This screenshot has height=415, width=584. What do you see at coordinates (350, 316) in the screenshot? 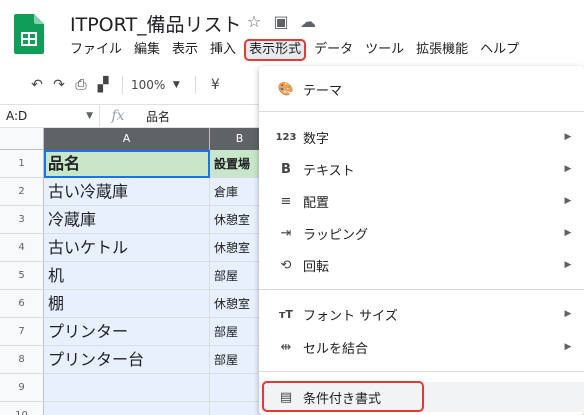
I see `menu-item-label: フォント サイズ` at bounding box center [350, 316].